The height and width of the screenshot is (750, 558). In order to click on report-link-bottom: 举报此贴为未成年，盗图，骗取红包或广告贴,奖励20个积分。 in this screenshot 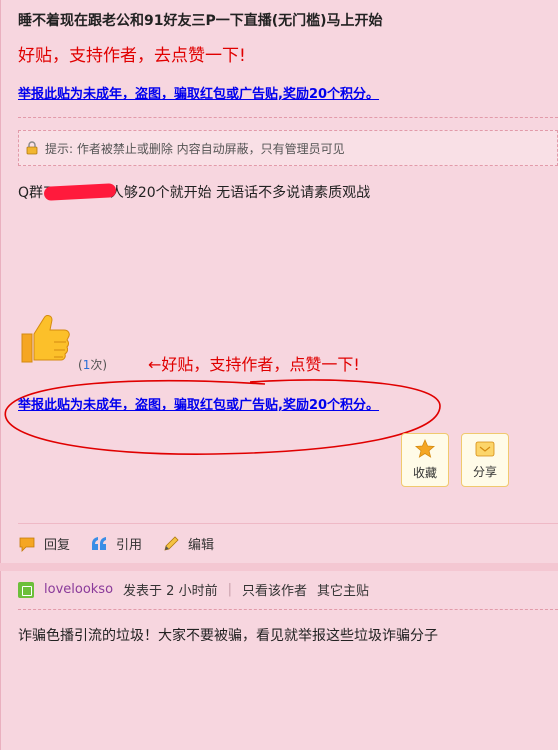, I will do `click(198, 403)`.